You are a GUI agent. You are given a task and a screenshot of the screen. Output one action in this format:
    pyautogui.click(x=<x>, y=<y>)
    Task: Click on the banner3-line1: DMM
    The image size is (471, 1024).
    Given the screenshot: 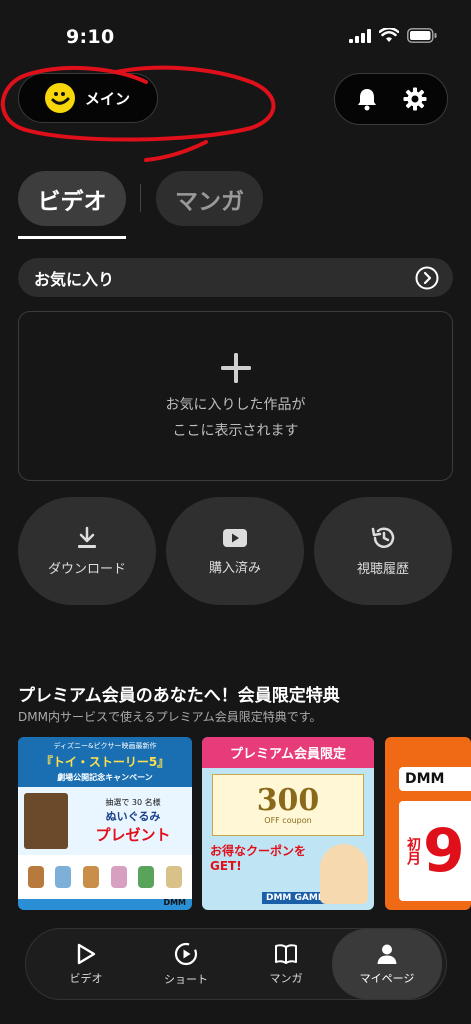 What is the action you would take?
    pyautogui.click(x=435, y=779)
    